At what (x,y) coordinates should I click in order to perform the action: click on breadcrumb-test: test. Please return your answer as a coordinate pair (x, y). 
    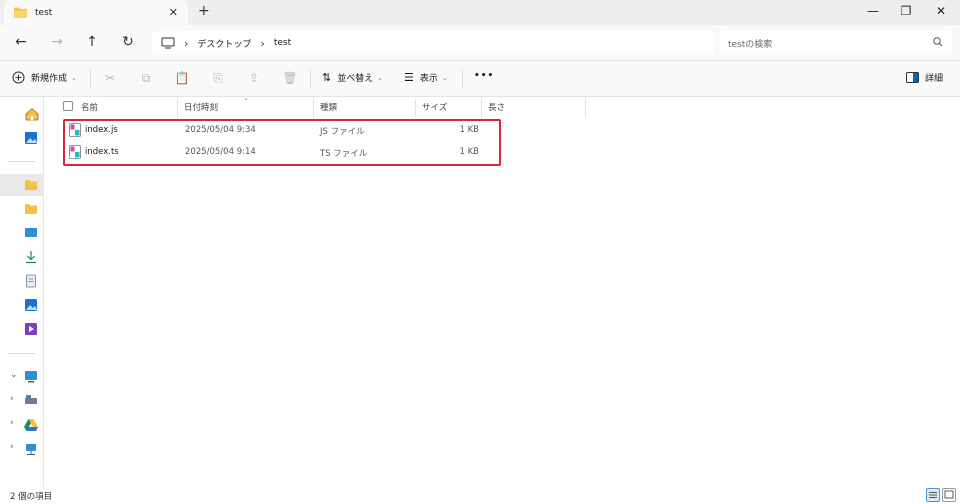
    Looking at the image, I should click on (282, 43).